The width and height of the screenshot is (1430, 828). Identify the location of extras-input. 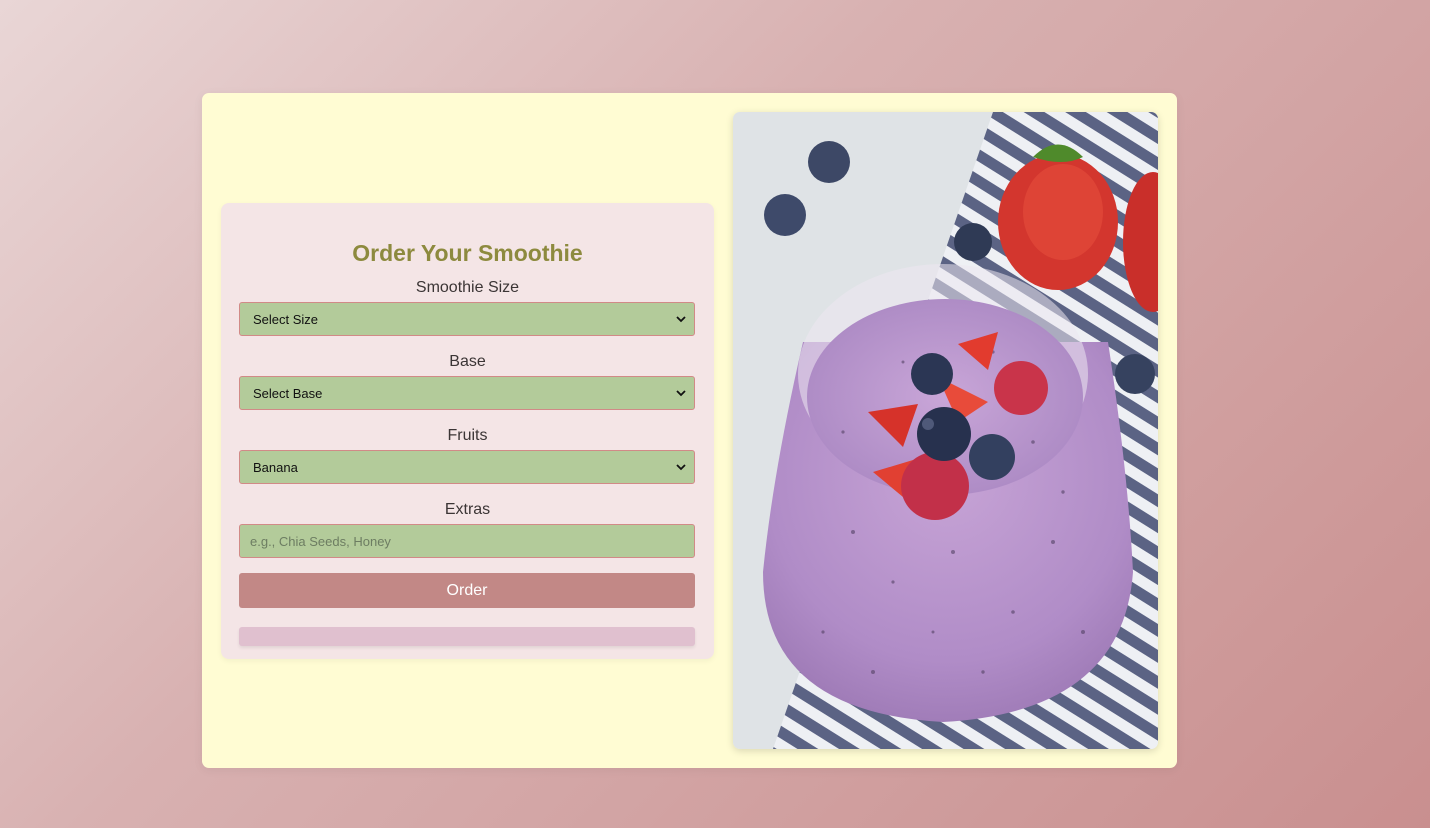
(467, 541).